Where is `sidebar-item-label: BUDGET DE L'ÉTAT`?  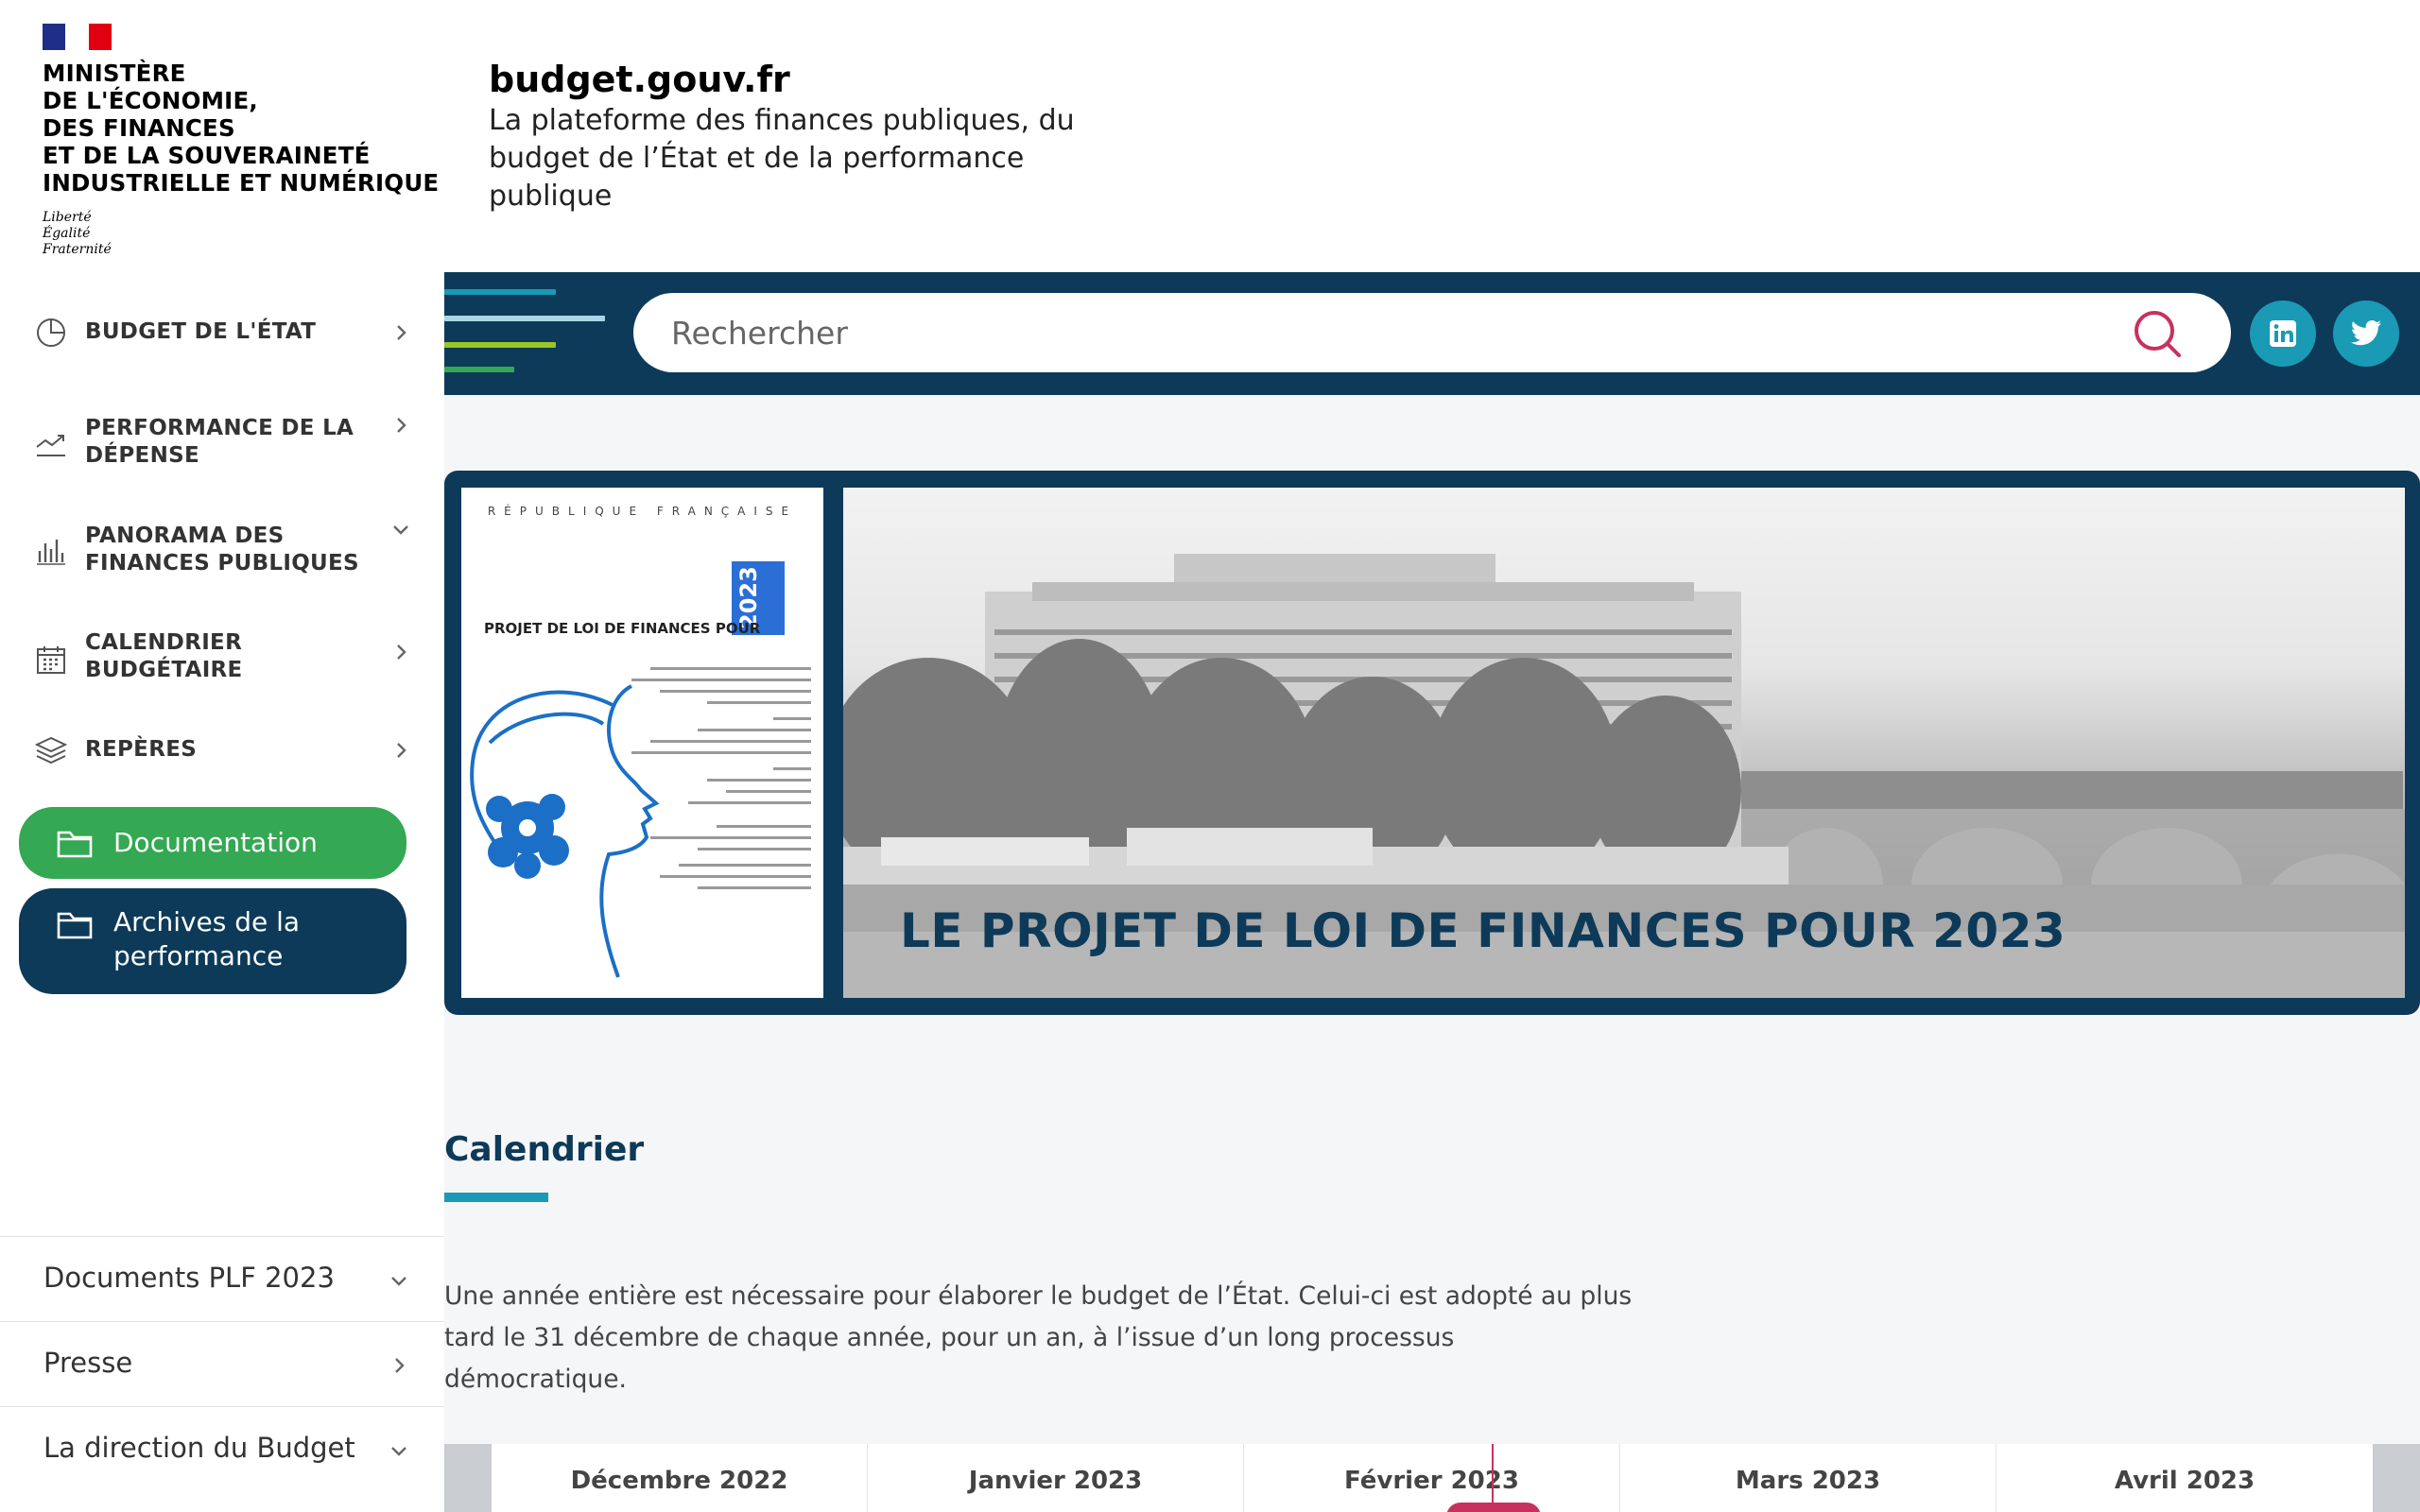
sidebar-item-label: BUDGET DE L'ÉTAT is located at coordinates (201, 331).